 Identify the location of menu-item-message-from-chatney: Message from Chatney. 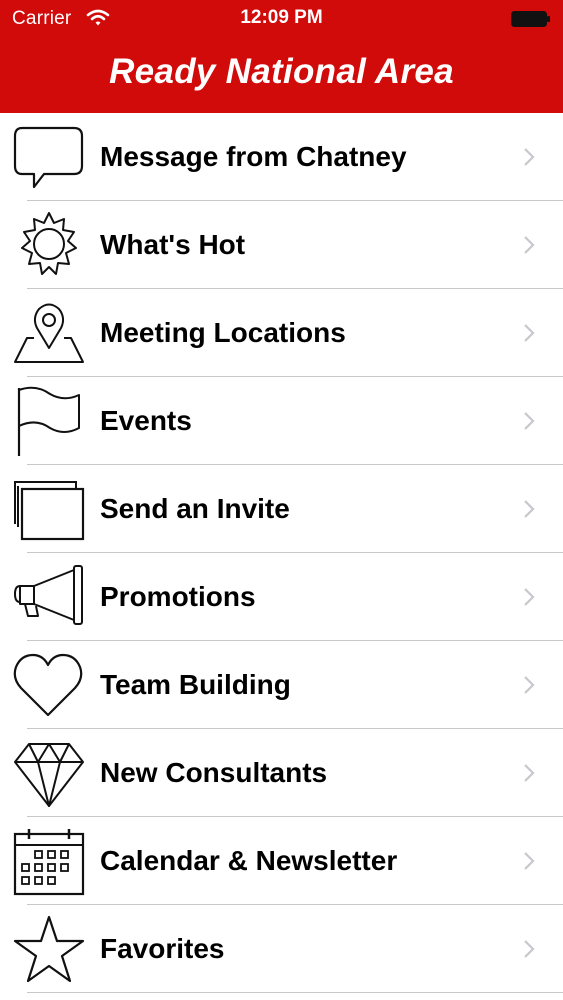
(281, 157).